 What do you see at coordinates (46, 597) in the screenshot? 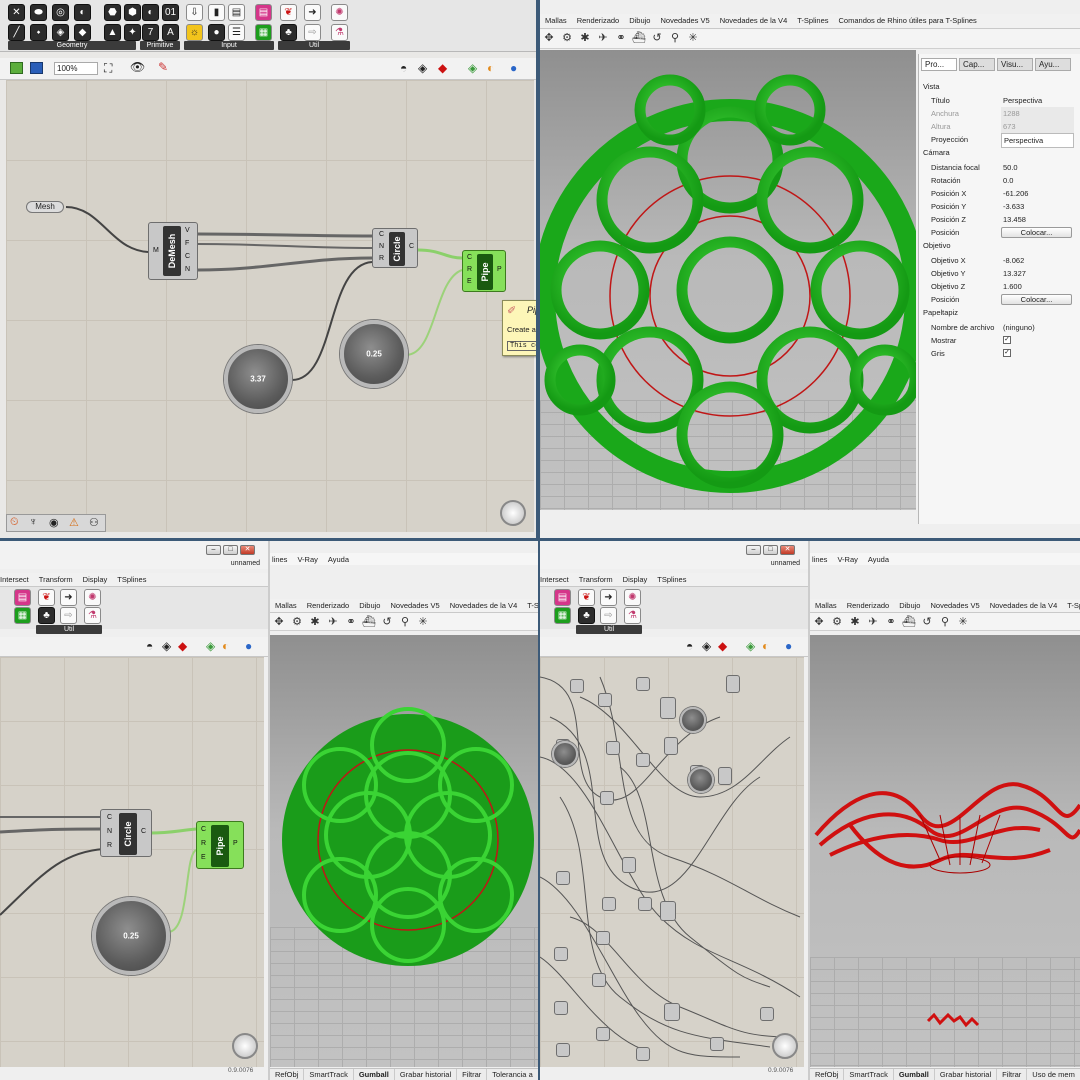
I see `cherry-icon: ❦` at bounding box center [46, 597].